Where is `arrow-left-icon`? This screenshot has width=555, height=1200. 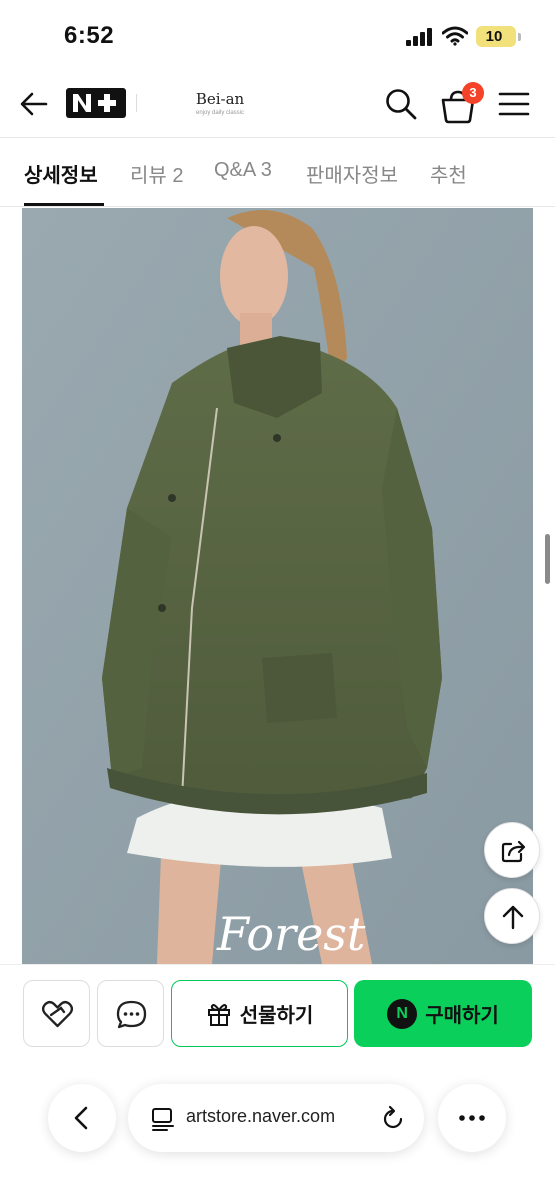 arrow-left-icon is located at coordinates (34, 104).